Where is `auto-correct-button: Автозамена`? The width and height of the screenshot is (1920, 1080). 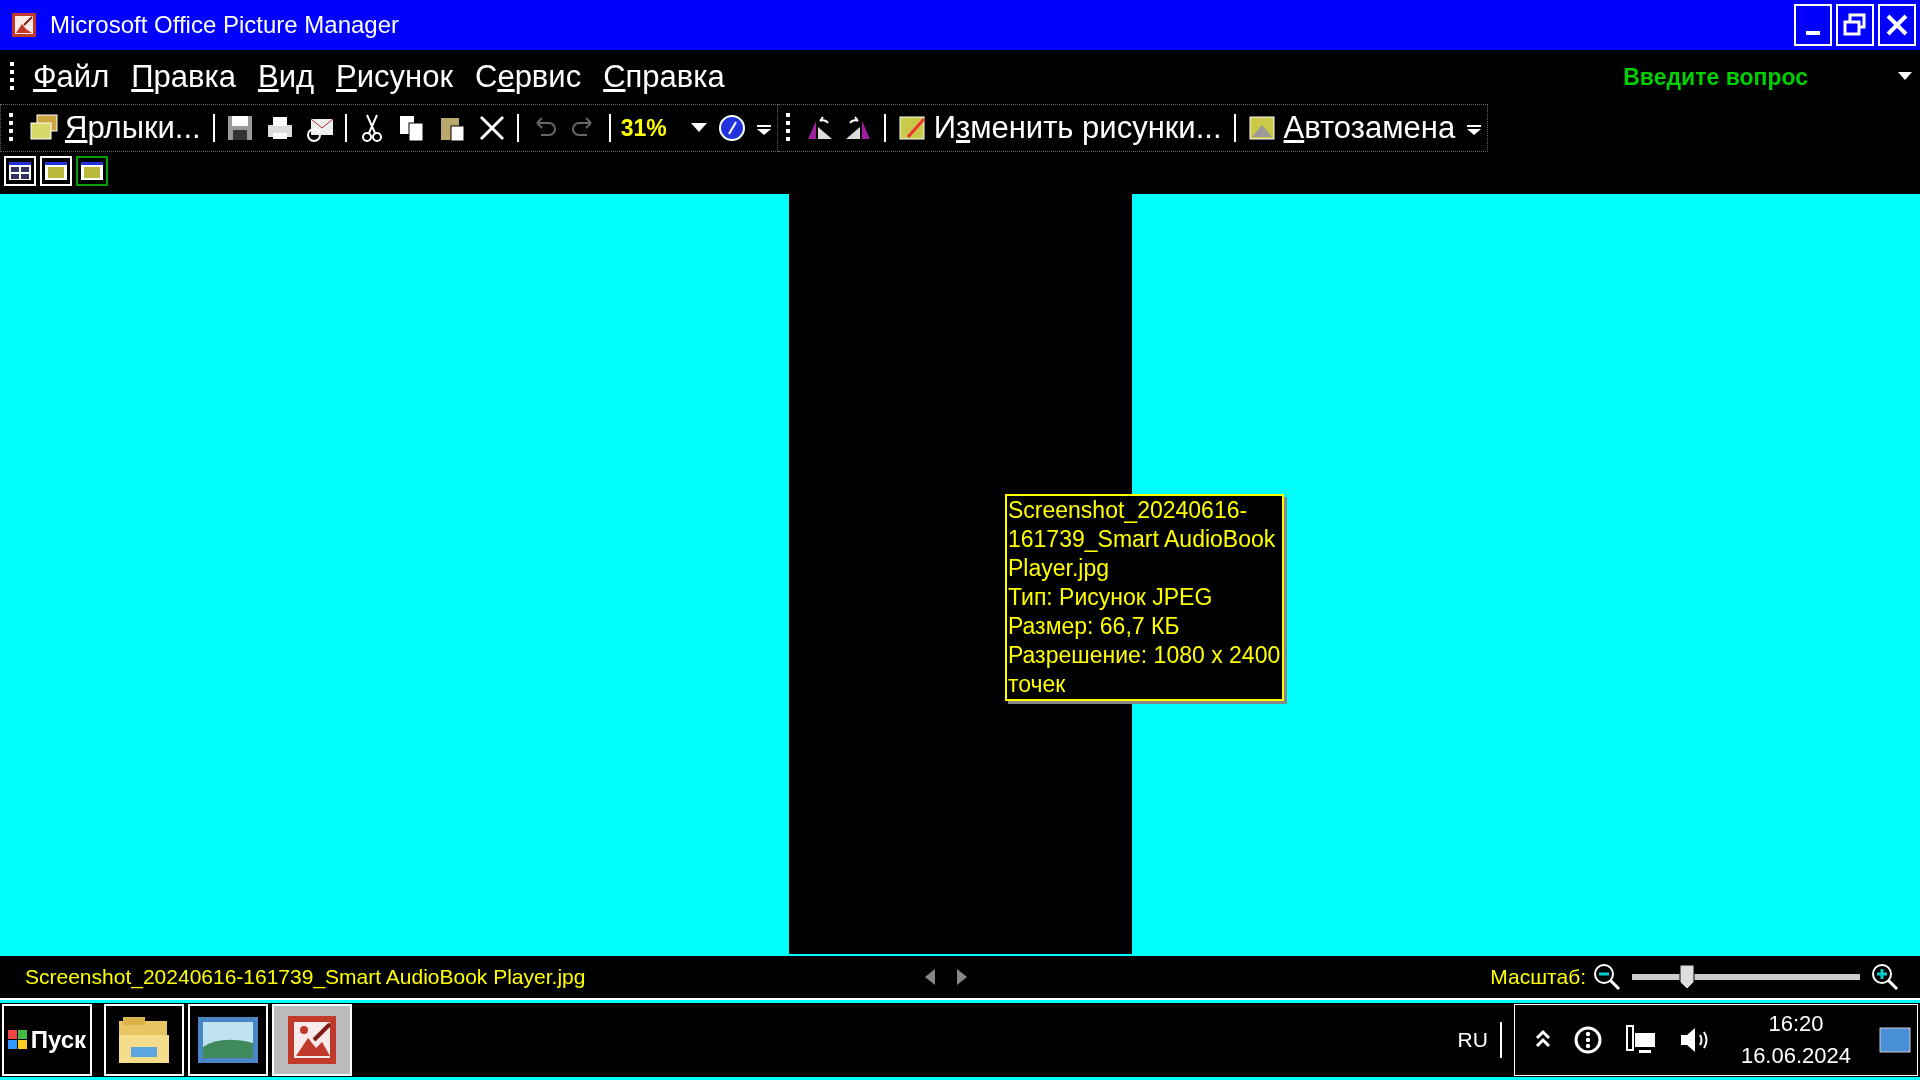 auto-correct-button: Автозамена is located at coordinates (1351, 128).